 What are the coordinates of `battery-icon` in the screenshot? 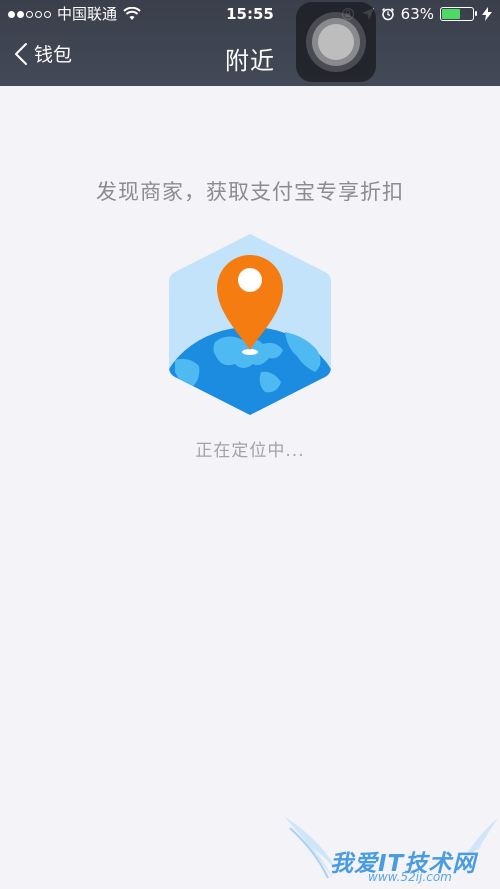 It's located at (458, 14).